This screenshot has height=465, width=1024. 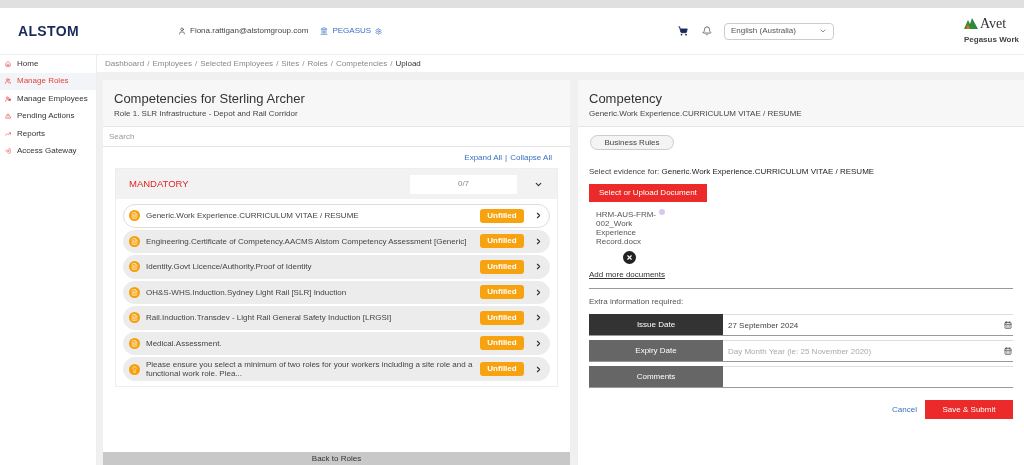 I want to click on lightbulb-icon, so click(x=134, y=369).